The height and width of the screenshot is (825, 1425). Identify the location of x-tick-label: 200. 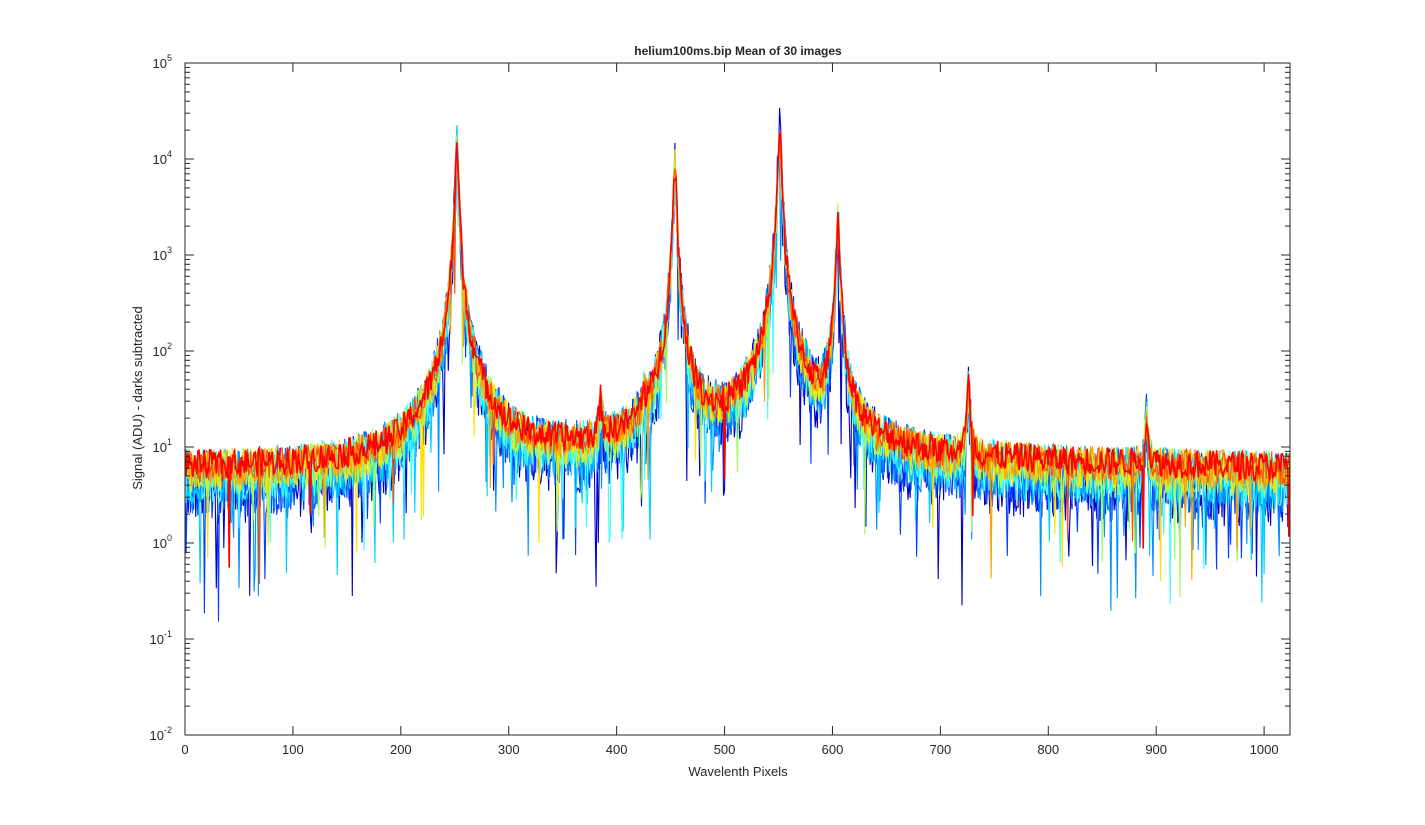
(401, 749).